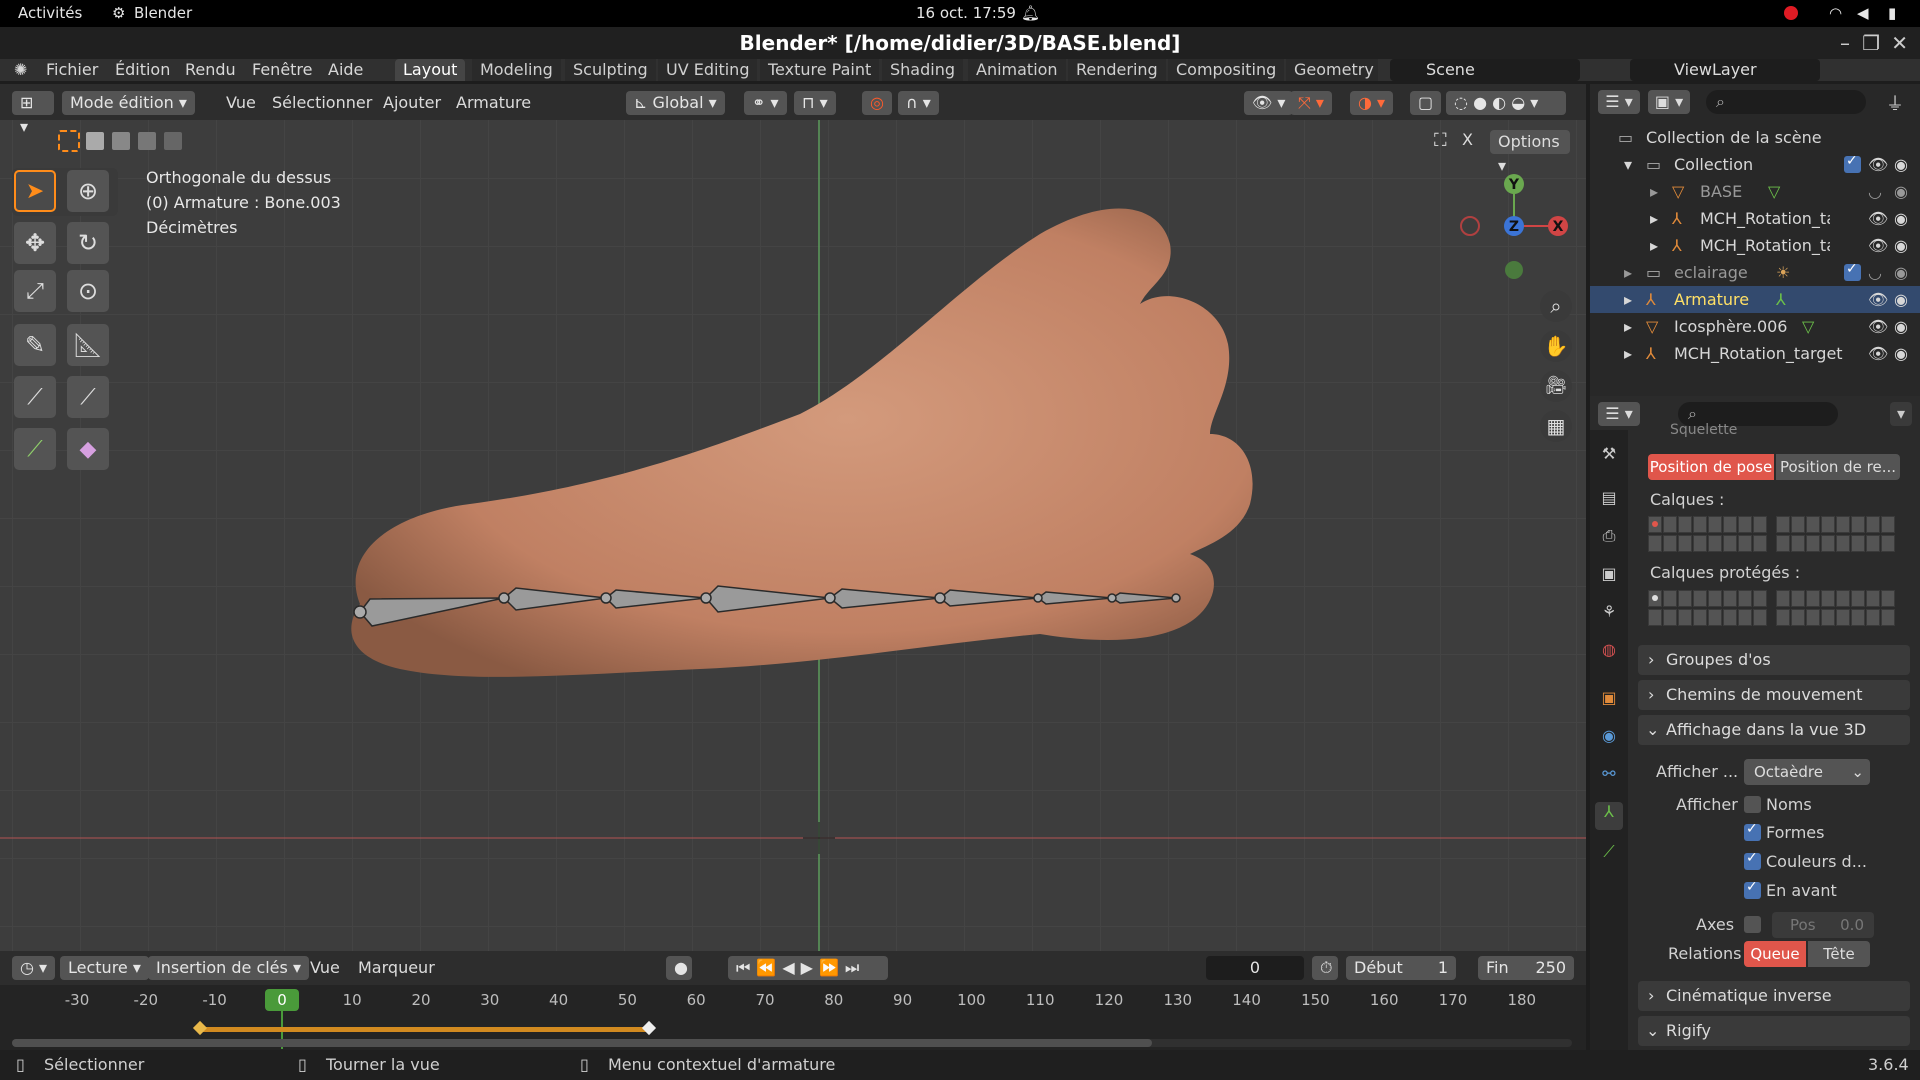 This screenshot has height=1080, width=1920. Describe the element at coordinates (1255, 968) in the screenshot. I see `current-frame-field: 0` at that location.